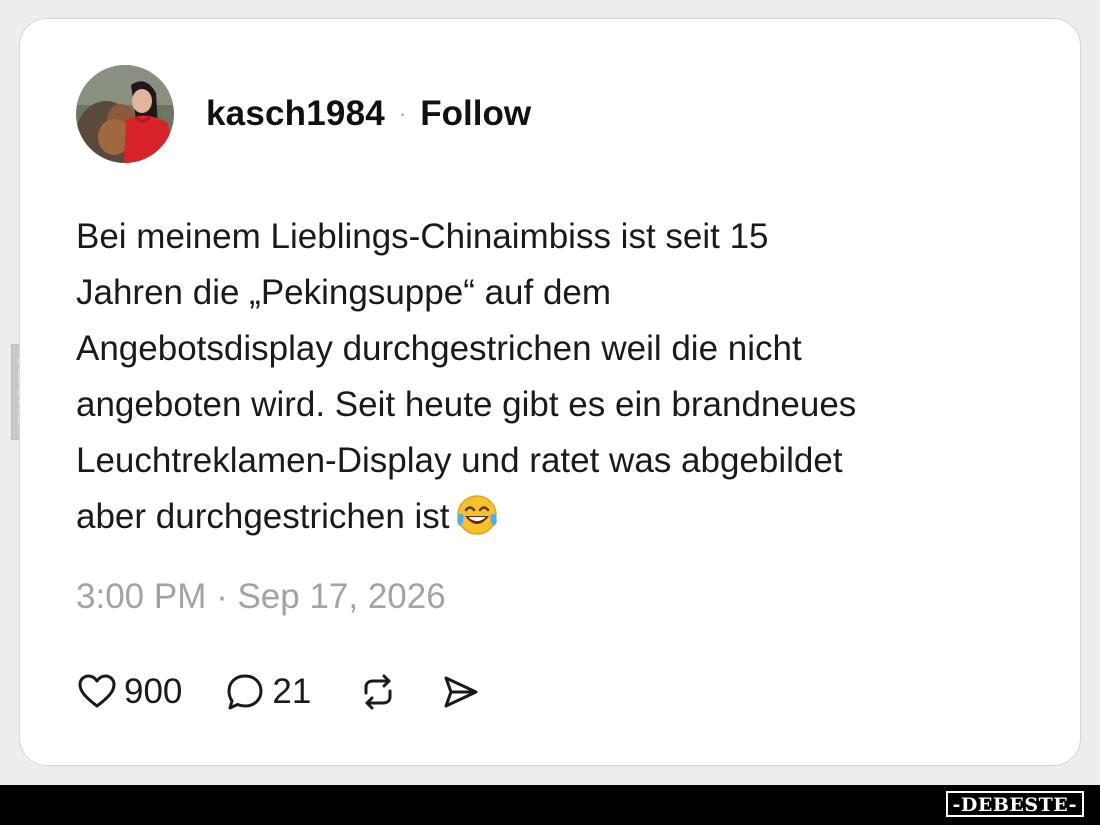 The height and width of the screenshot is (825, 1100). What do you see at coordinates (292, 691) in the screenshot?
I see `reply-count: 21` at bounding box center [292, 691].